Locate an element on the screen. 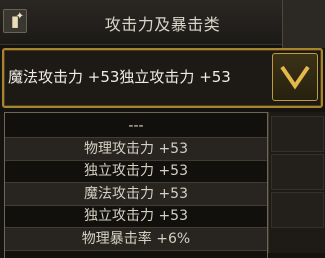 This screenshot has width=325, height=258. dropdown-option: 魔法攻击力 +53 is located at coordinates (136, 194).